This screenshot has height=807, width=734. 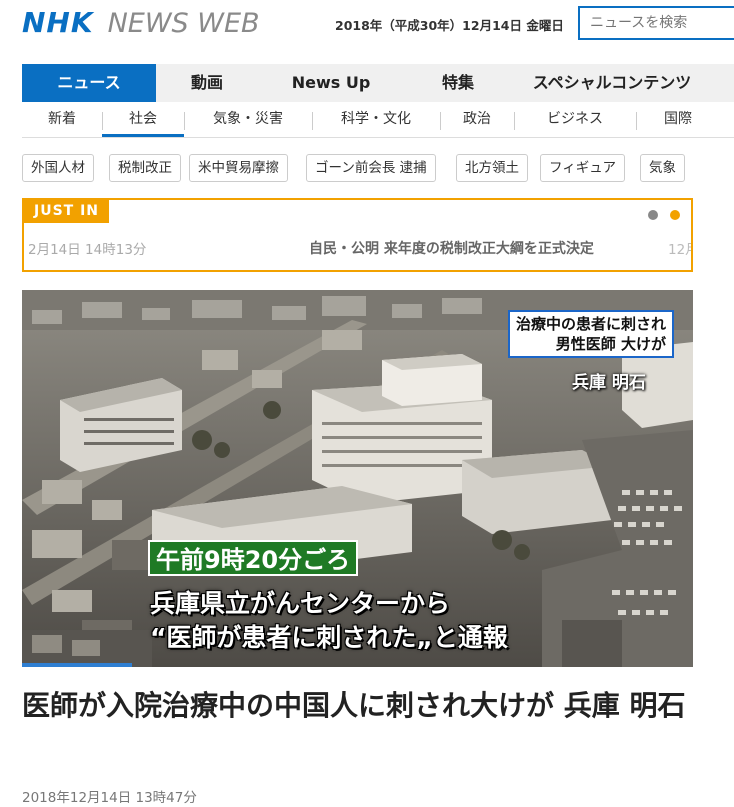 I want to click on tag-northern-territories: 北方領土, so click(x=492, y=168).